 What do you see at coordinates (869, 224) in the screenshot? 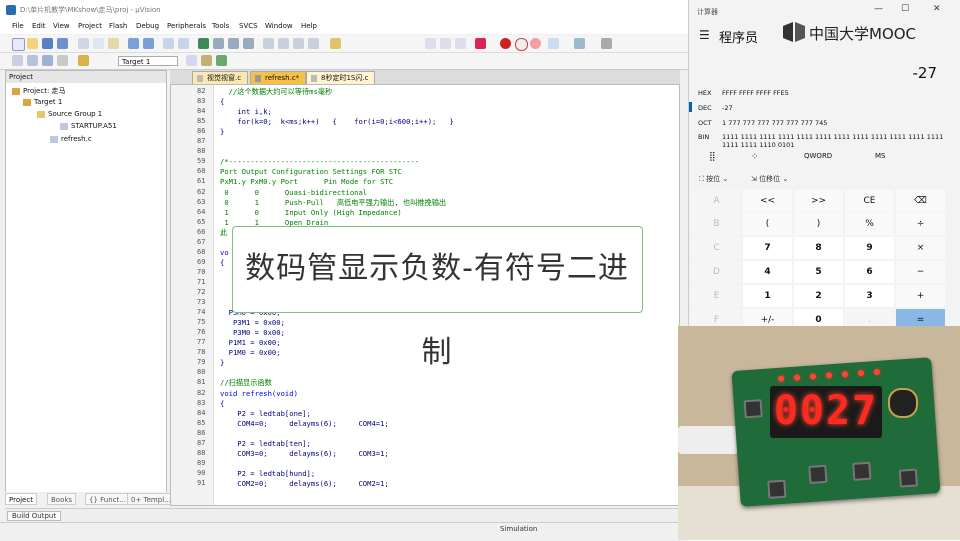
I see `calc-key: %` at bounding box center [869, 224].